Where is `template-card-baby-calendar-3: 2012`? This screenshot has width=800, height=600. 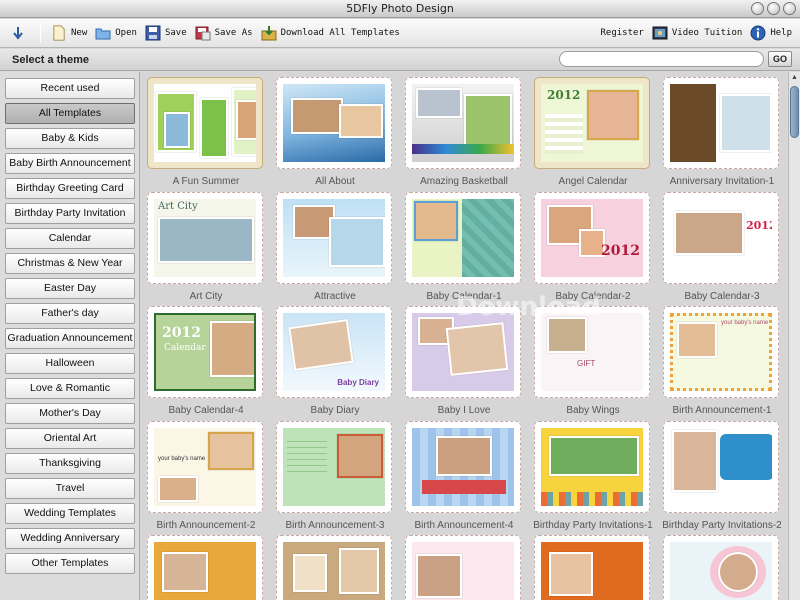 template-card-baby-calendar-3: 2012 is located at coordinates (721, 238).